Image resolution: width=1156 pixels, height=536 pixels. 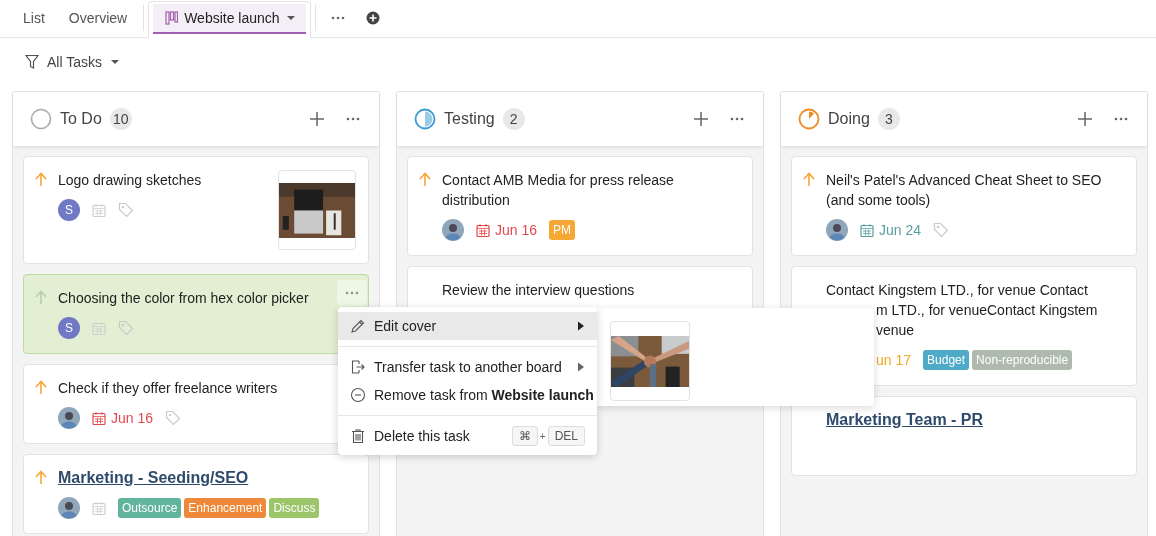 What do you see at coordinates (34, 18) in the screenshot?
I see `tab: List` at bounding box center [34, 18].